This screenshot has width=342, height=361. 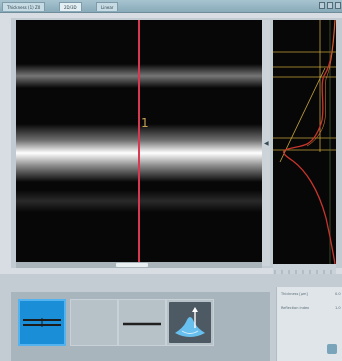 I want to click on blank-tool-button, so click(x=94, y=322).